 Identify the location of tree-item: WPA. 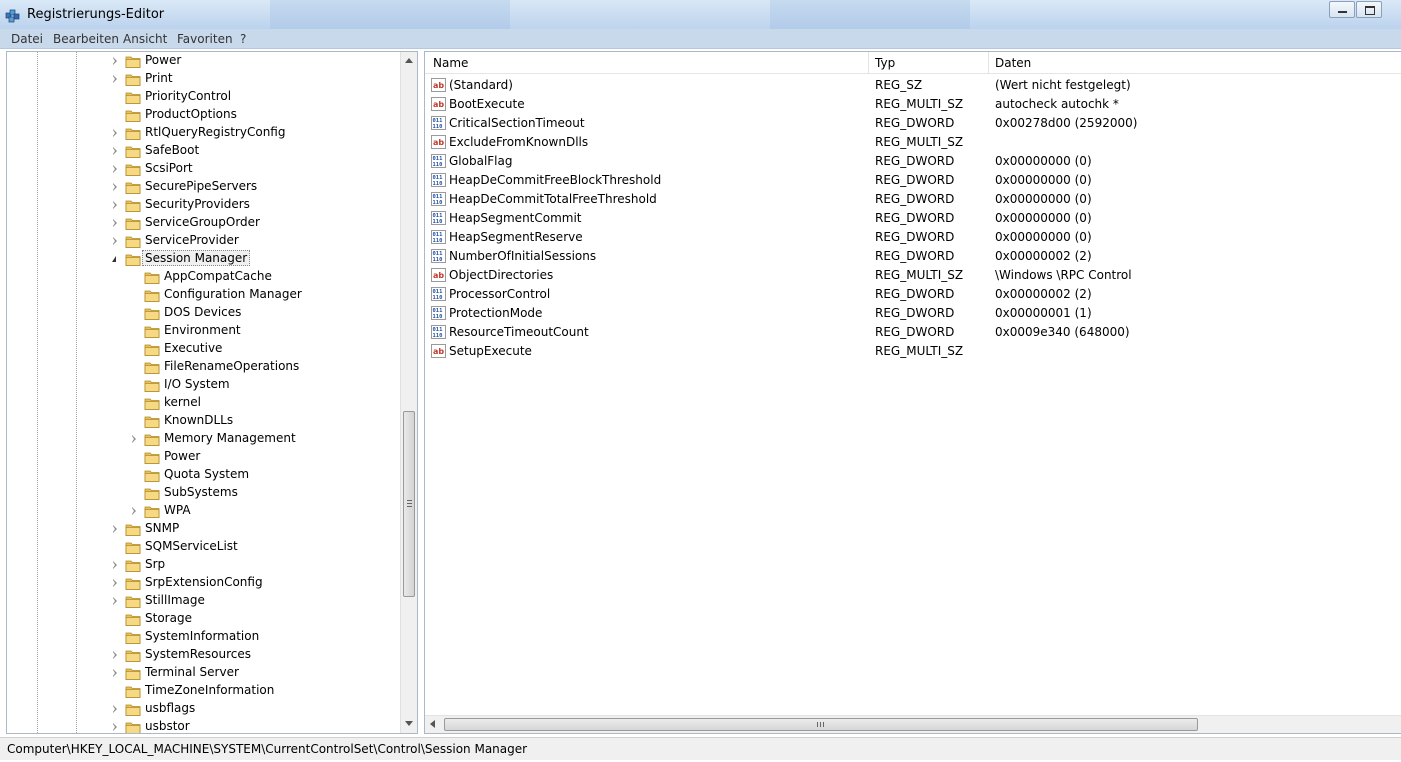
(204, 511).